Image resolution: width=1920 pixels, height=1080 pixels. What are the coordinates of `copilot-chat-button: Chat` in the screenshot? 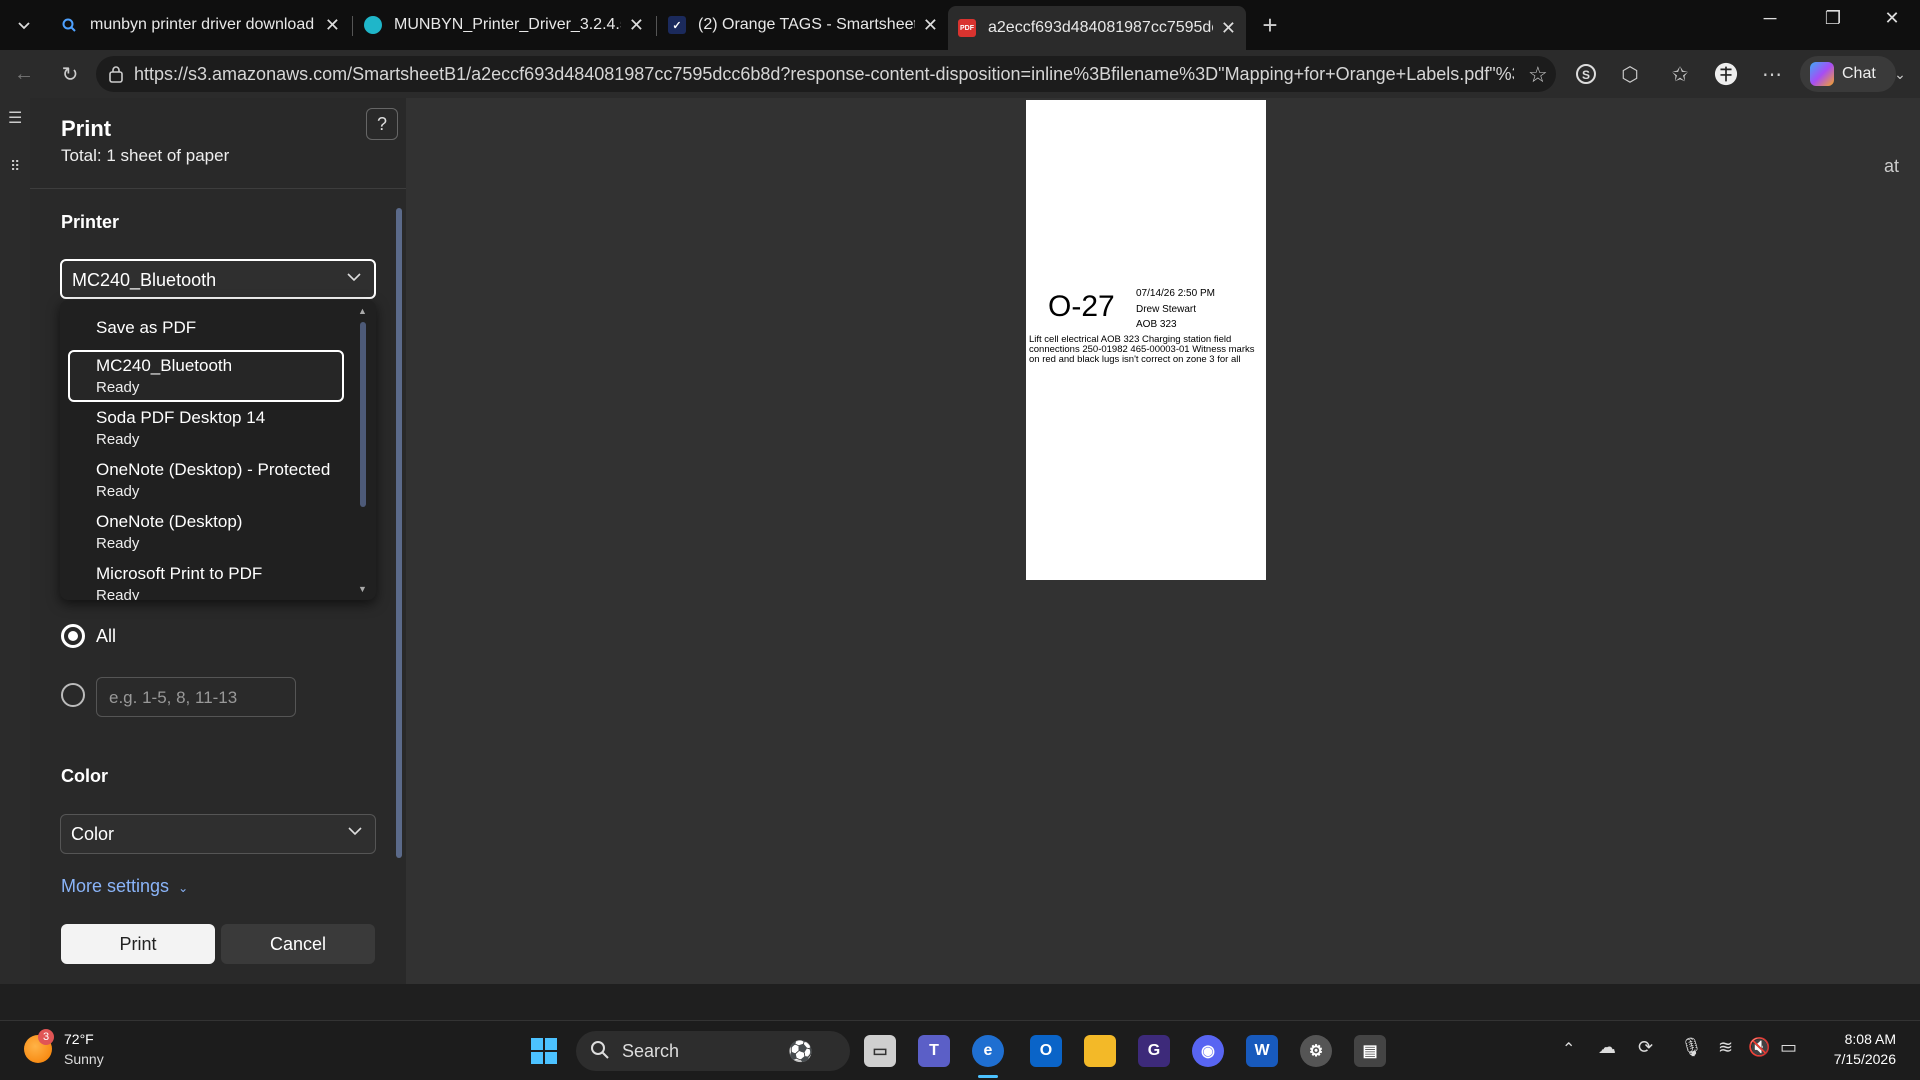 It's located at (1848, 74).